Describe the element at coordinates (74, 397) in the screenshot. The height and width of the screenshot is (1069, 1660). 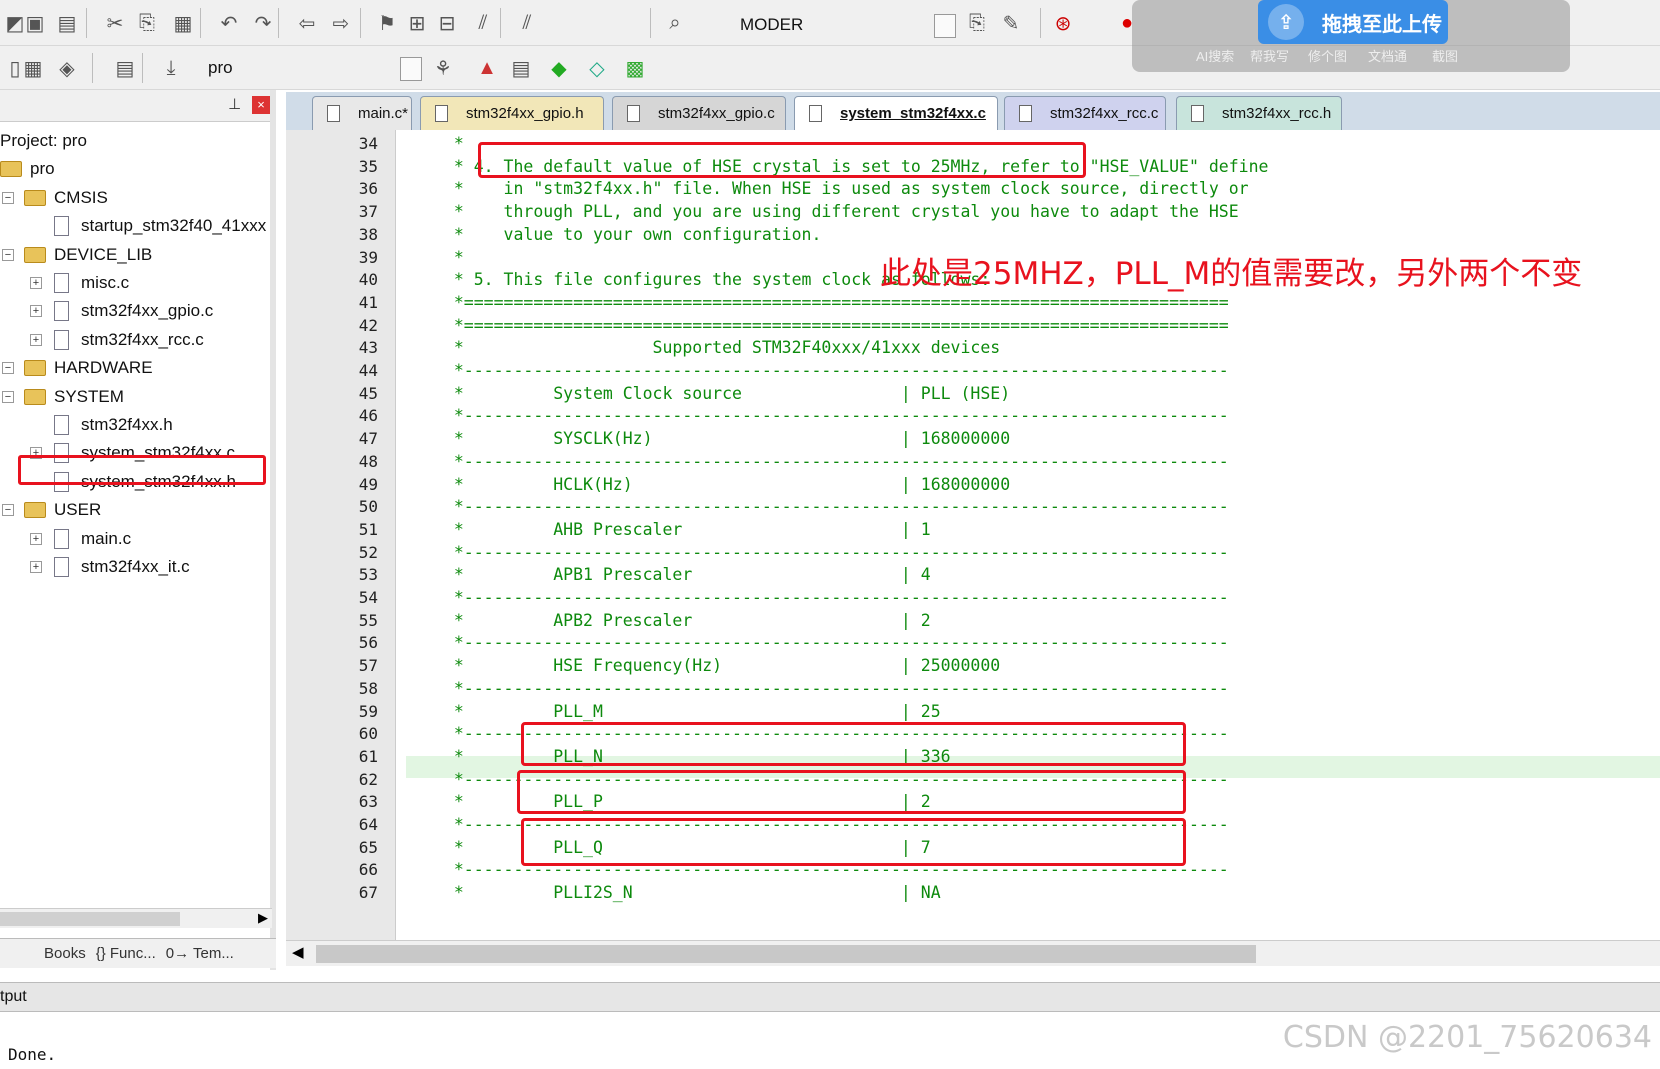
I see `group-system: SYSTEM` at that location.